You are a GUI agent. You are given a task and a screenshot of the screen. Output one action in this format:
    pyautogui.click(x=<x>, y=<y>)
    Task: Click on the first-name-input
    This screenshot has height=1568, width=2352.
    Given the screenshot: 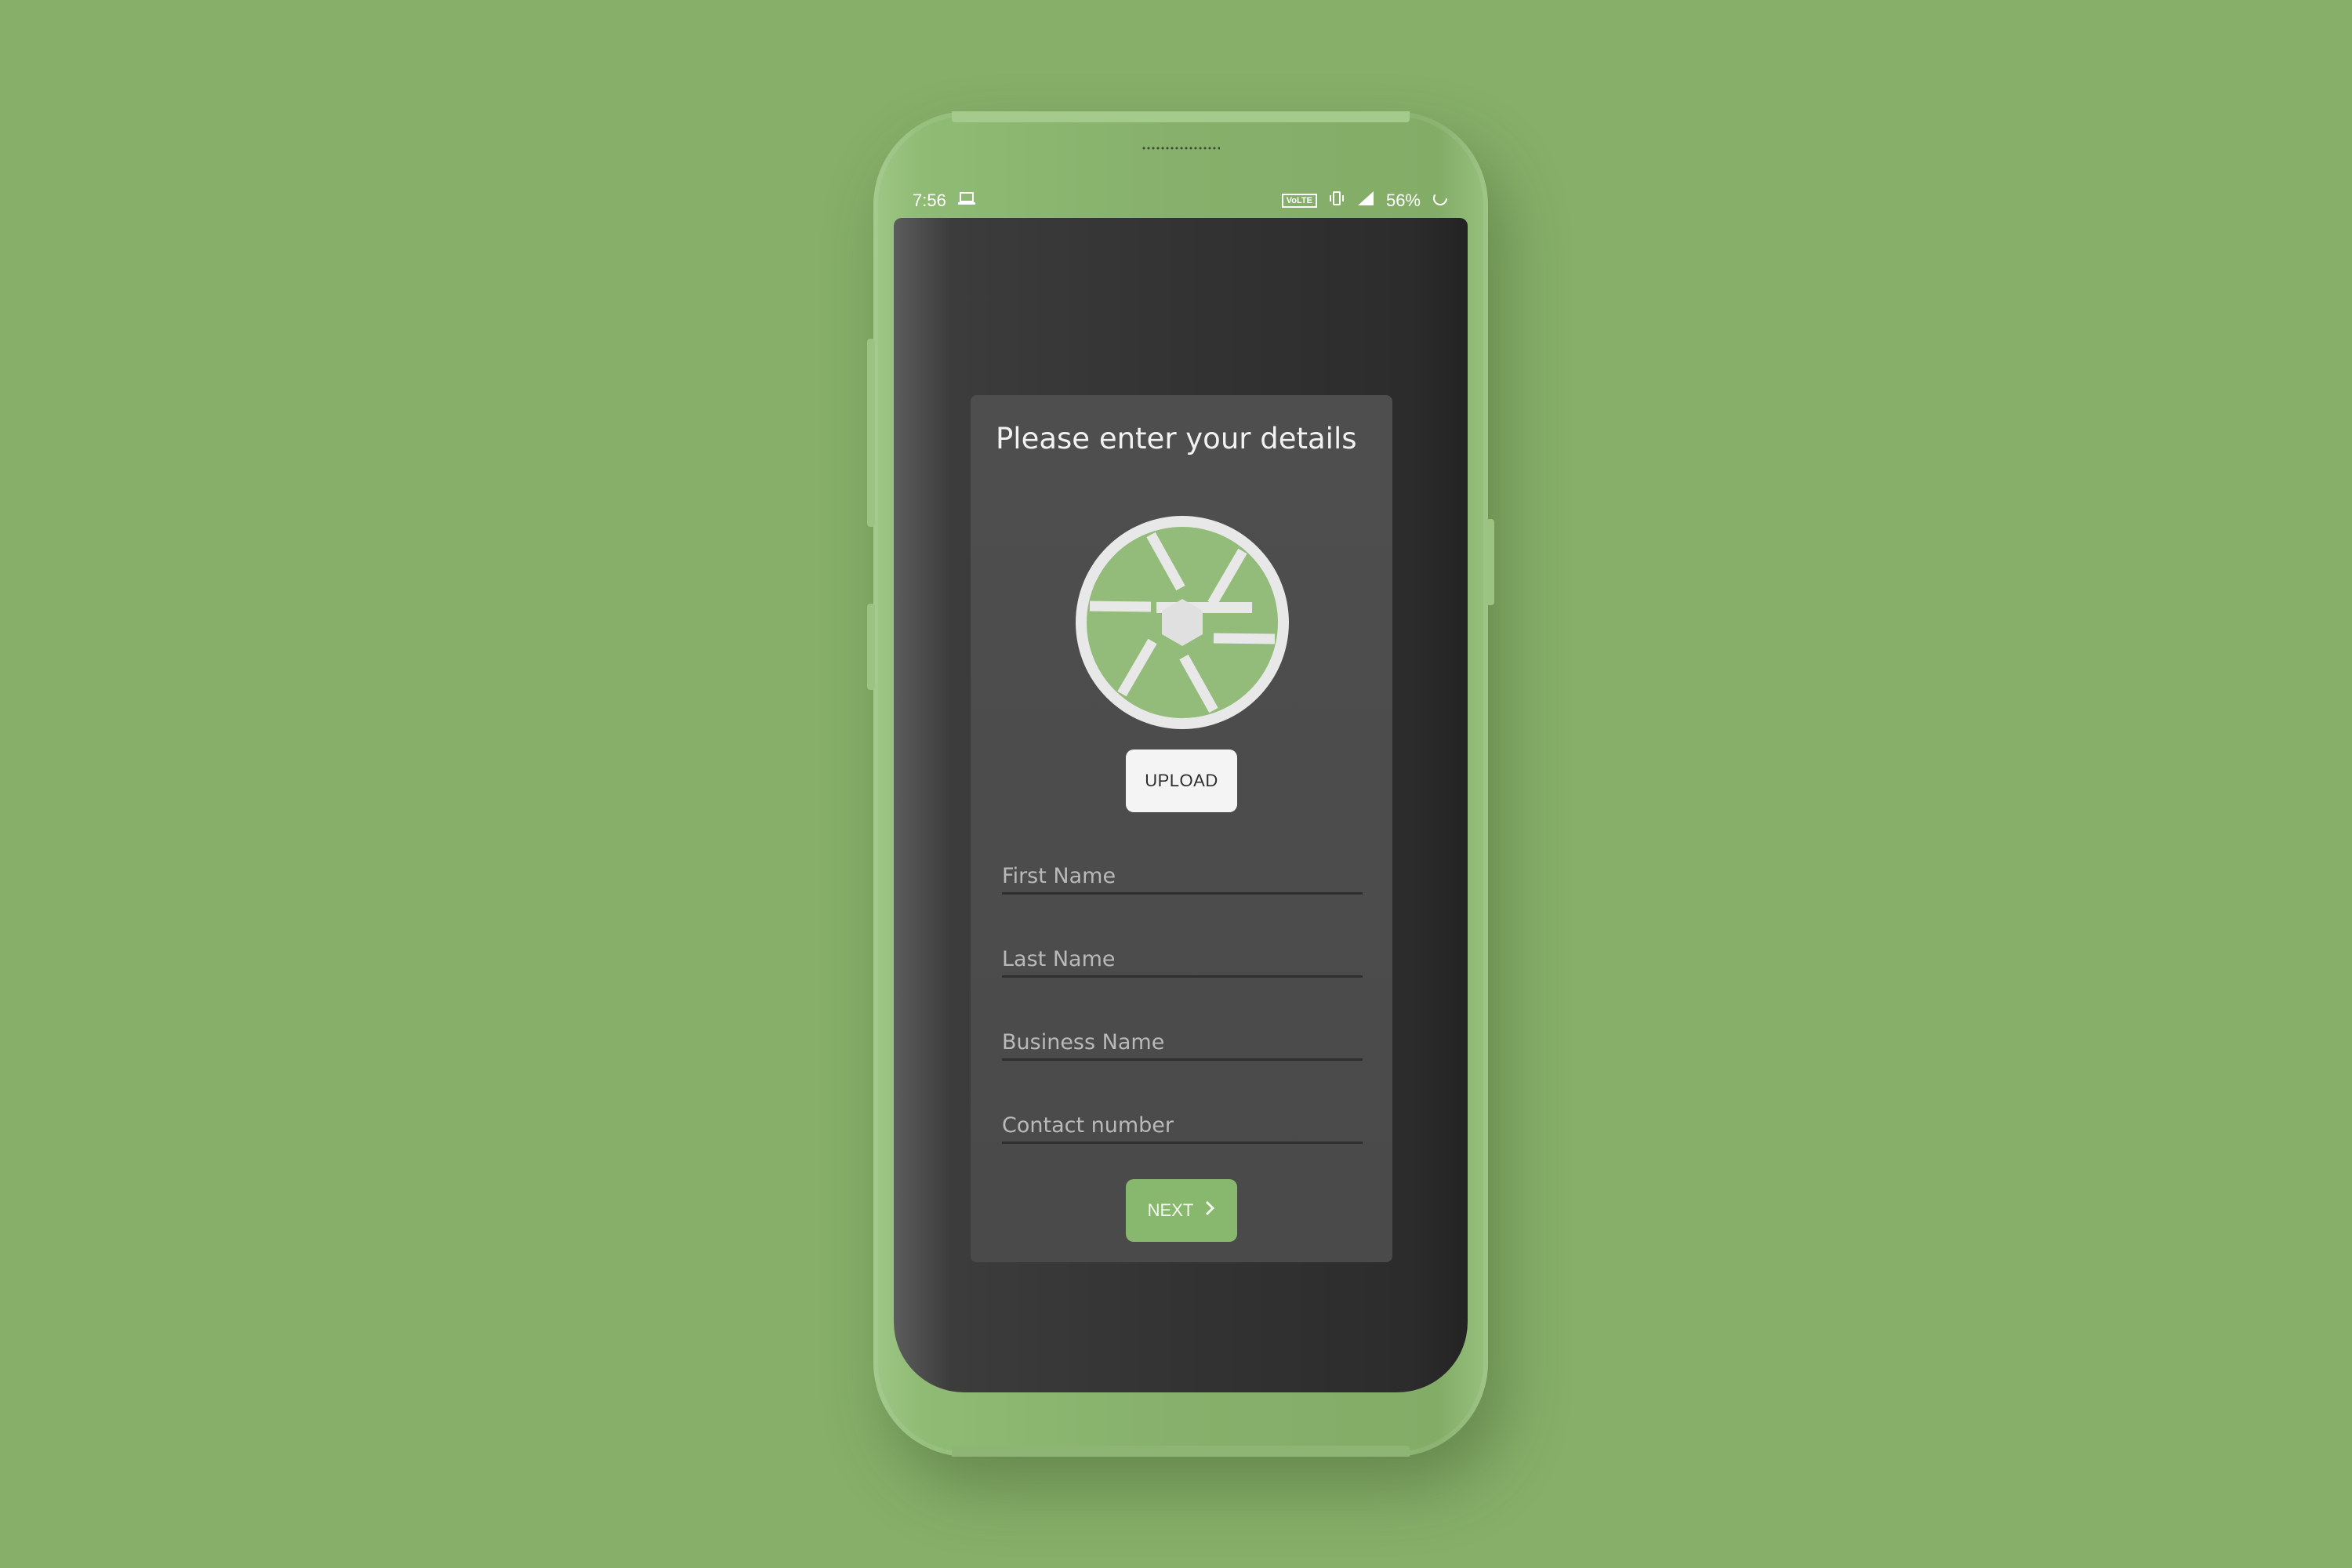 What is the action you would take?
    pyautogui.click(x=1182, y=873)
    